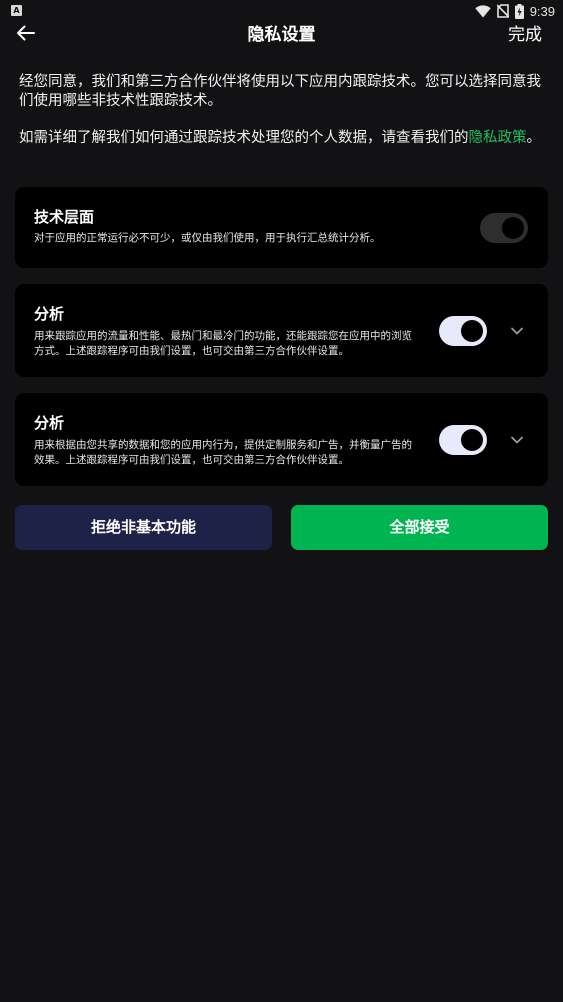  What do you see at coordinates (498, 138) in the screenshot?
I see `privacy-policy-link: 隐私政策` at bounding box center [498, 138].